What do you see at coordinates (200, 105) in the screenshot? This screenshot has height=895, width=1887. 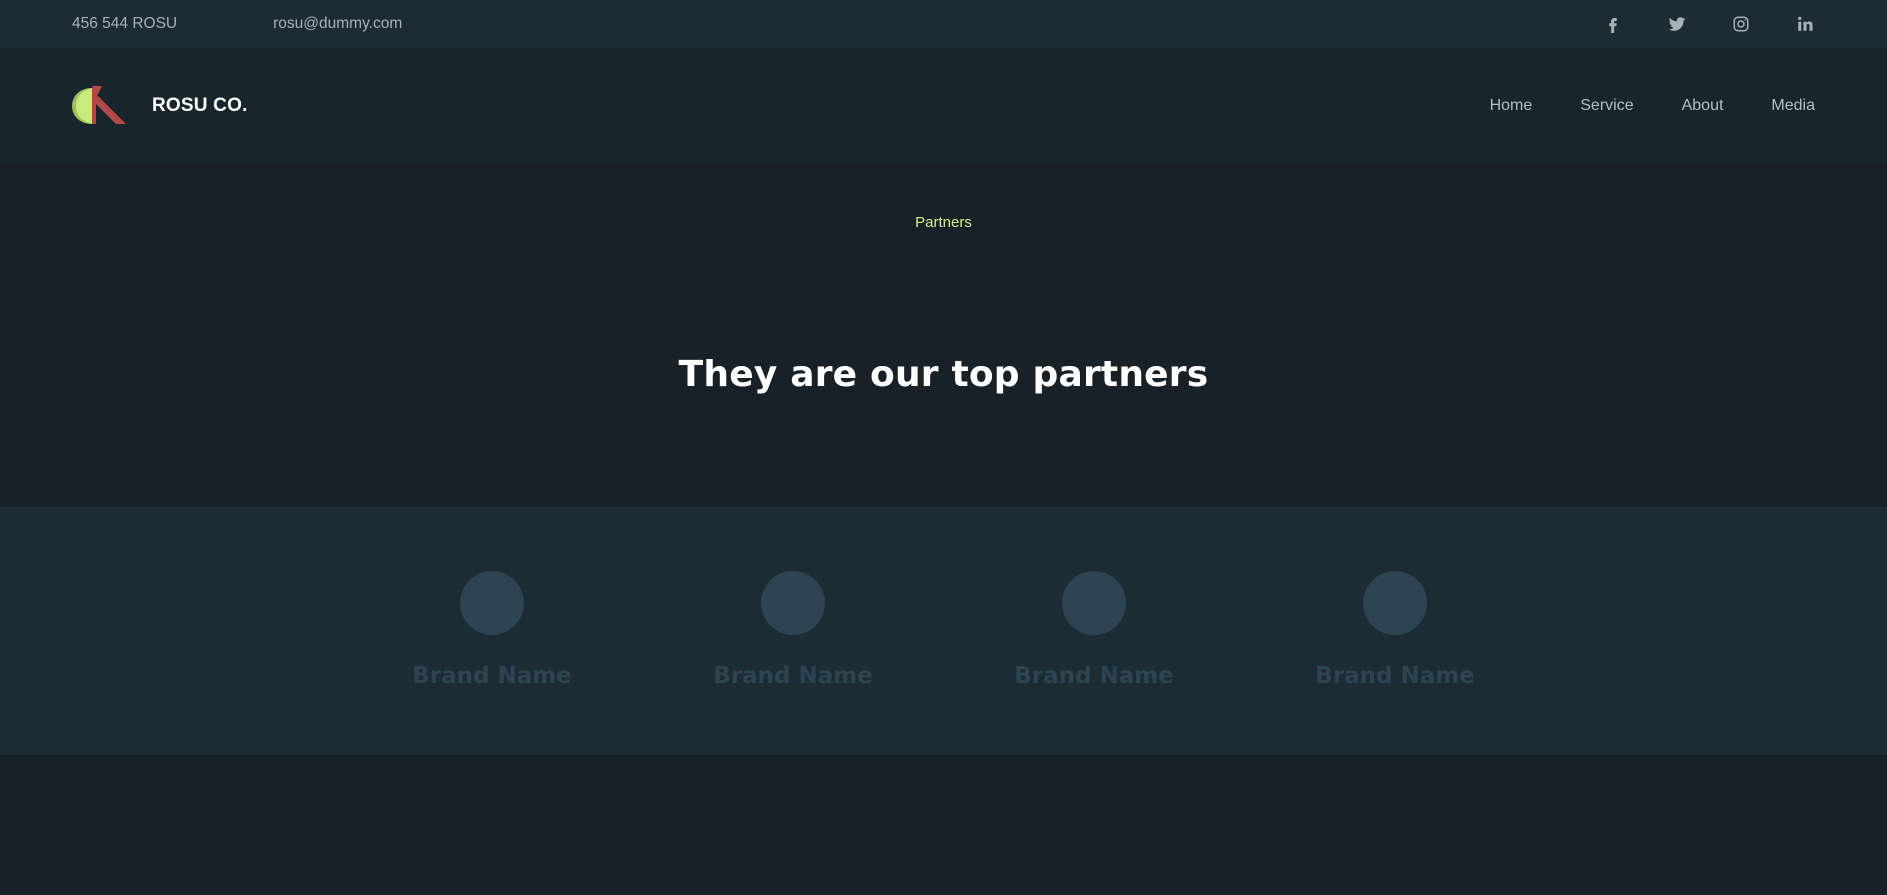 I see `brand-name: ROSU CO.` at bounding box center [200, 105].